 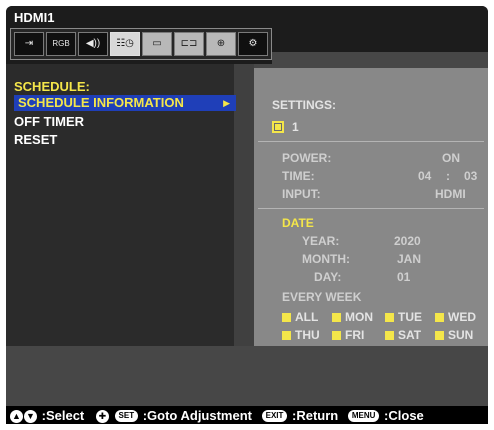 I want to click on return-hint: :Return, so click(x=315, y=415).